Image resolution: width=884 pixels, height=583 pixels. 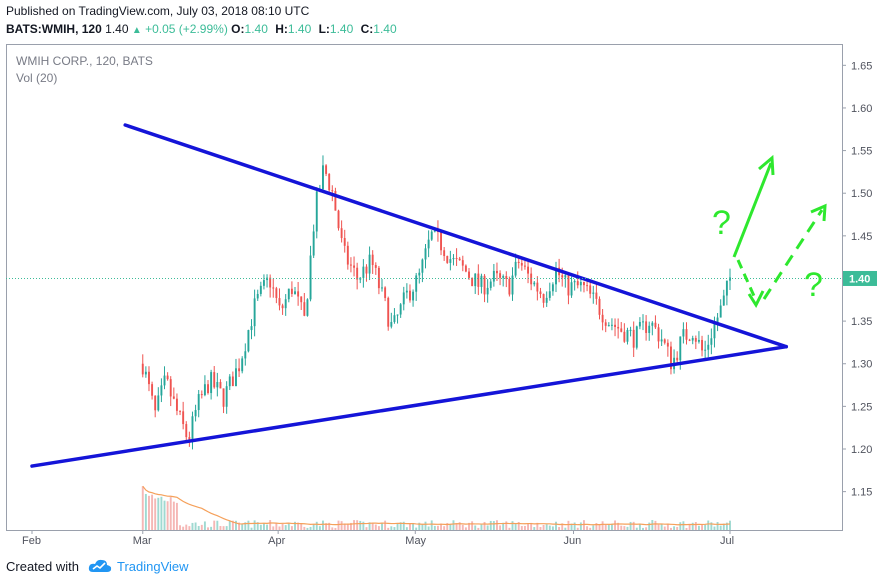 What do you see at coordinates (442, 568) in the screenshot?
I see `footer: Created with TradingView` at bounding box center [442, 568].